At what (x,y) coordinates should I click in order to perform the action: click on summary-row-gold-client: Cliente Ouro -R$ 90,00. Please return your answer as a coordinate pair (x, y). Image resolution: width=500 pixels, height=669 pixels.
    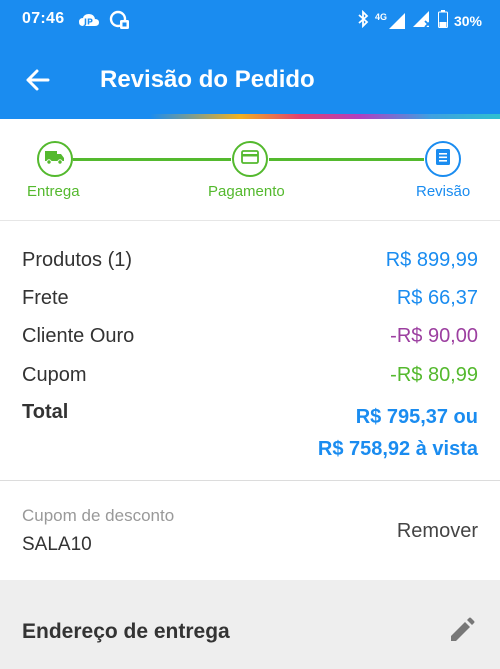
    Looking at the image, I should click on (250, 340).